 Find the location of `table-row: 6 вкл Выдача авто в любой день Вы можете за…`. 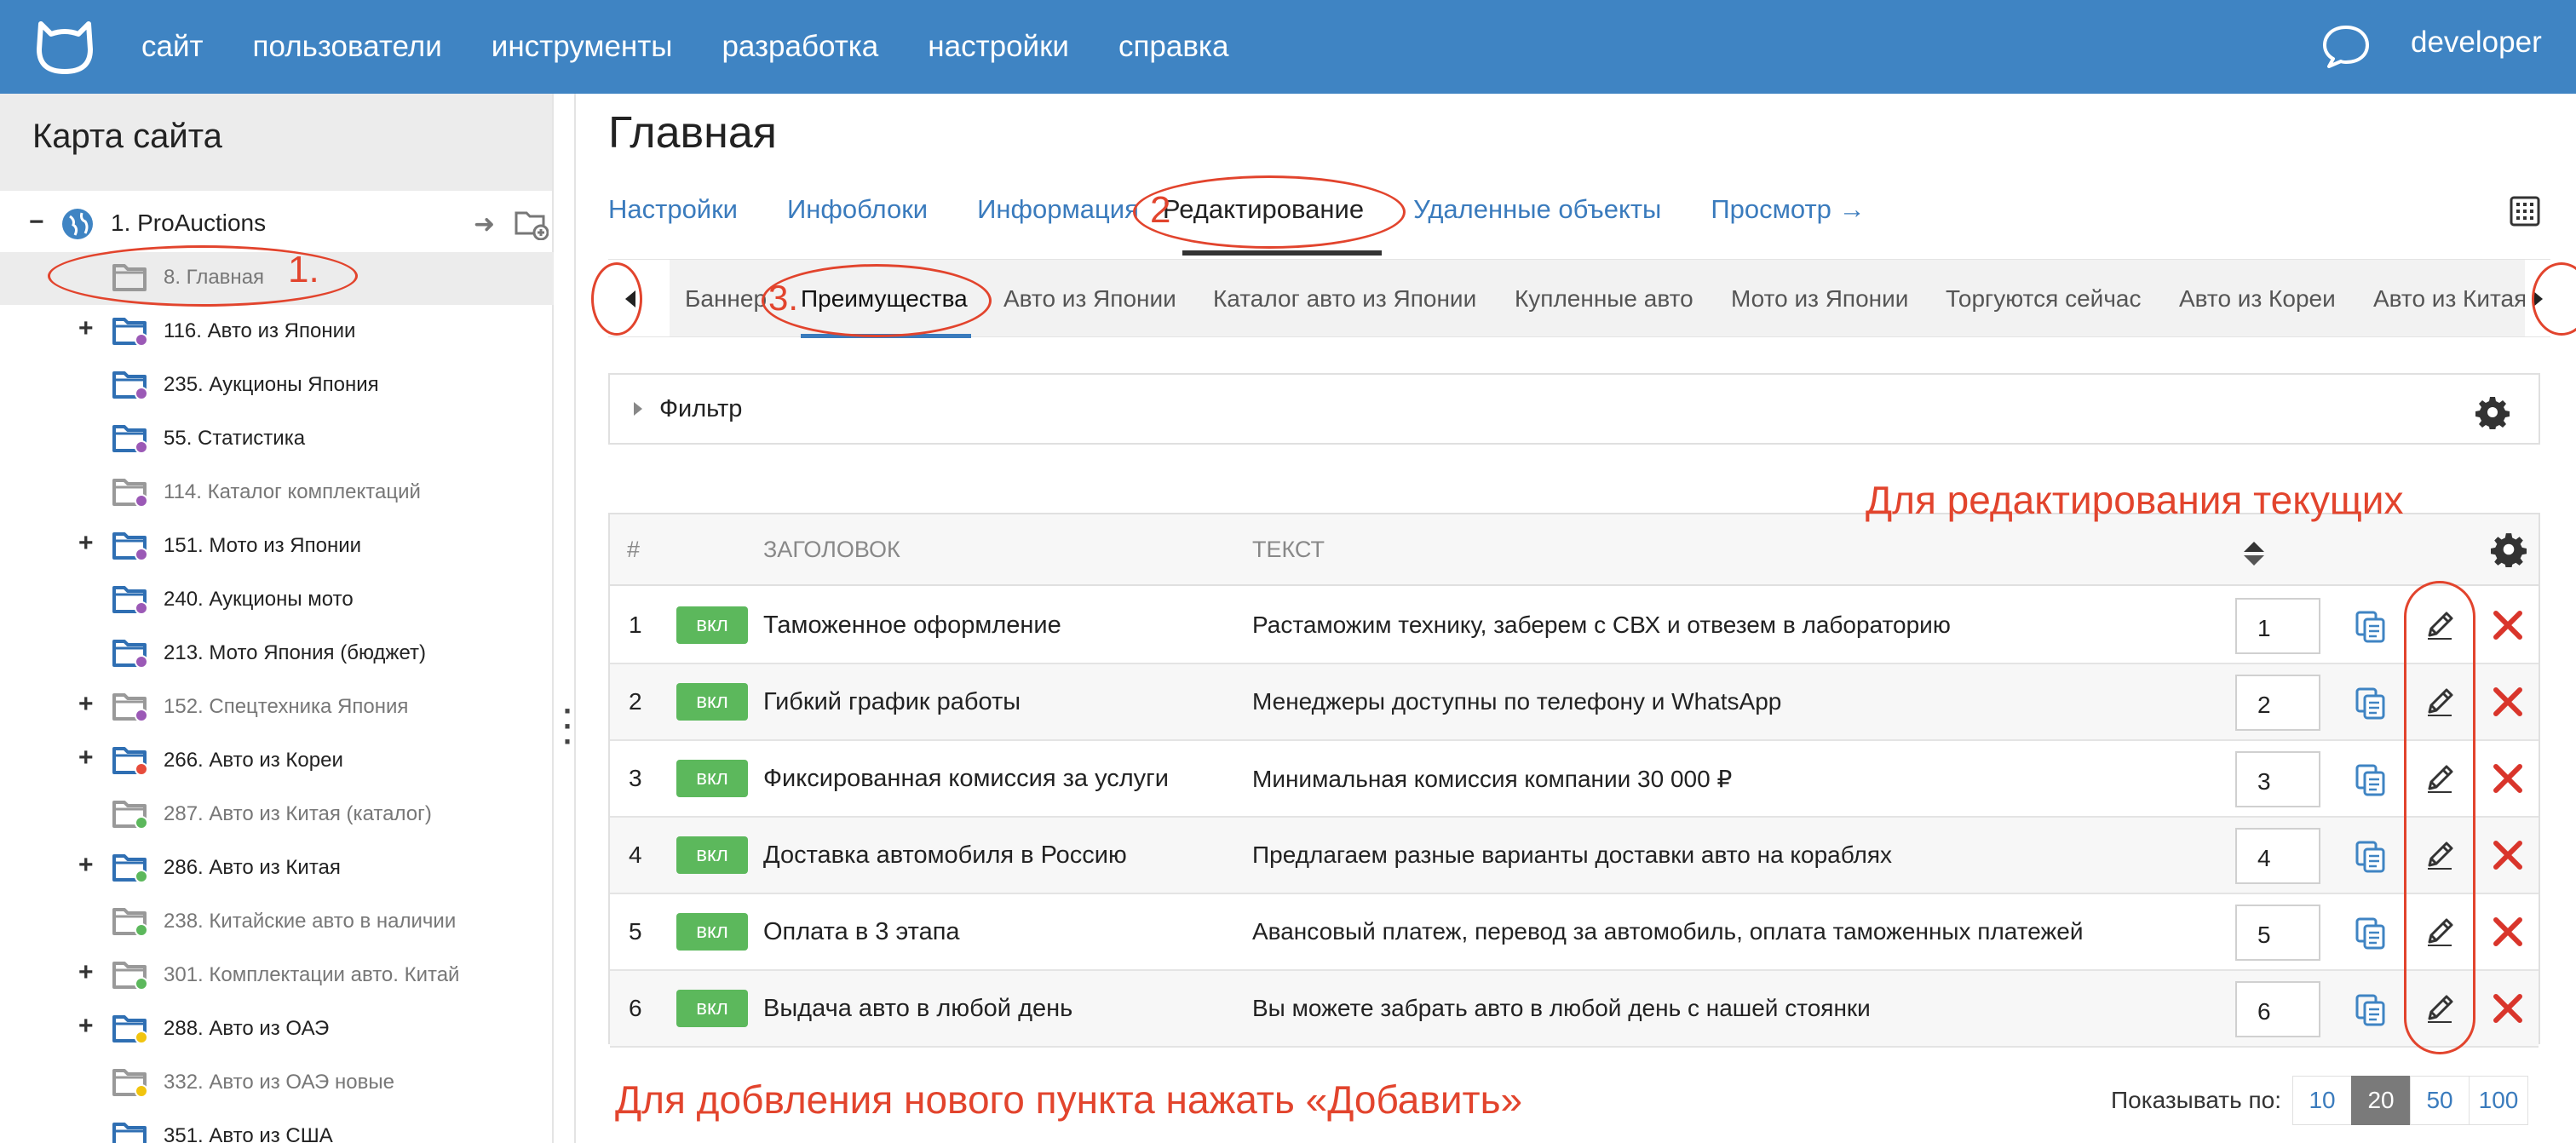

table-row: 6 вкл Выдача авто в любой день Вы можете за… is located at coordinates (1575, 1009).